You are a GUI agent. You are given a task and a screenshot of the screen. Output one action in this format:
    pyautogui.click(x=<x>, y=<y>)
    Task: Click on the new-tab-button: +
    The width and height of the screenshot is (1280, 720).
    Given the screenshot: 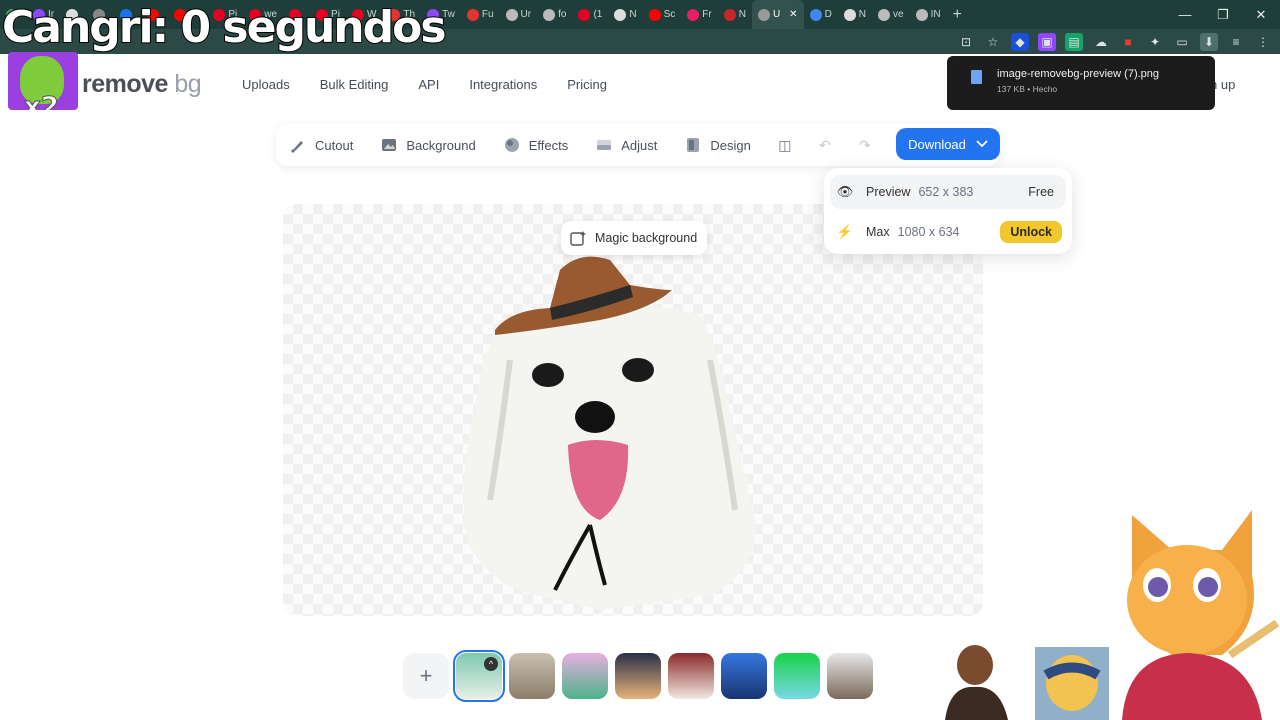 What is the action you would take?
    pyautogui.click(x=957, y=14)
    